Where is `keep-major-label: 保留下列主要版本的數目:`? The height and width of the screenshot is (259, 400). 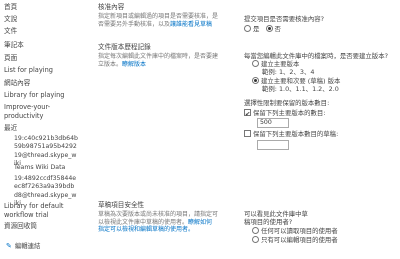
keep-major-label: 保留下列主要版本的數目: is located at coordinates (289, 113).